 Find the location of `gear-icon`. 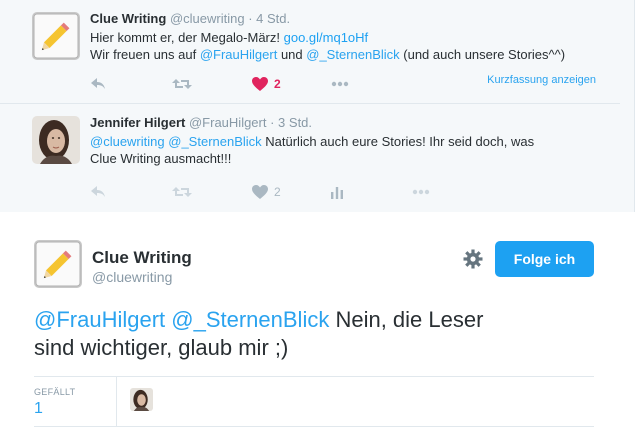

gear-icon is located at coordinates (473, 259).